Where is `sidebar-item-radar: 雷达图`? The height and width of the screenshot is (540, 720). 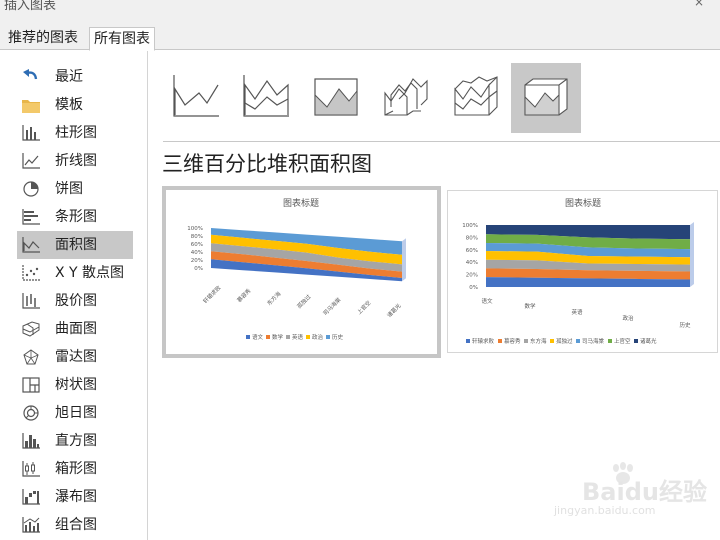
sidebar-item-radar: 雷达图 is located at coordinates (75, 357).